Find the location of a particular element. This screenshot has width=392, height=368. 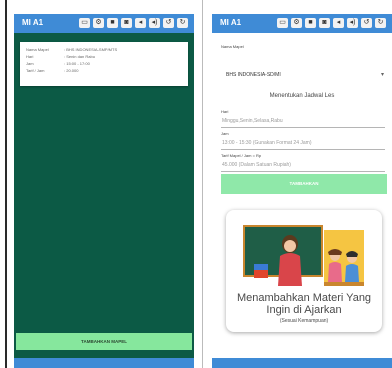

frame-divider is located at coordinates (202, 184).